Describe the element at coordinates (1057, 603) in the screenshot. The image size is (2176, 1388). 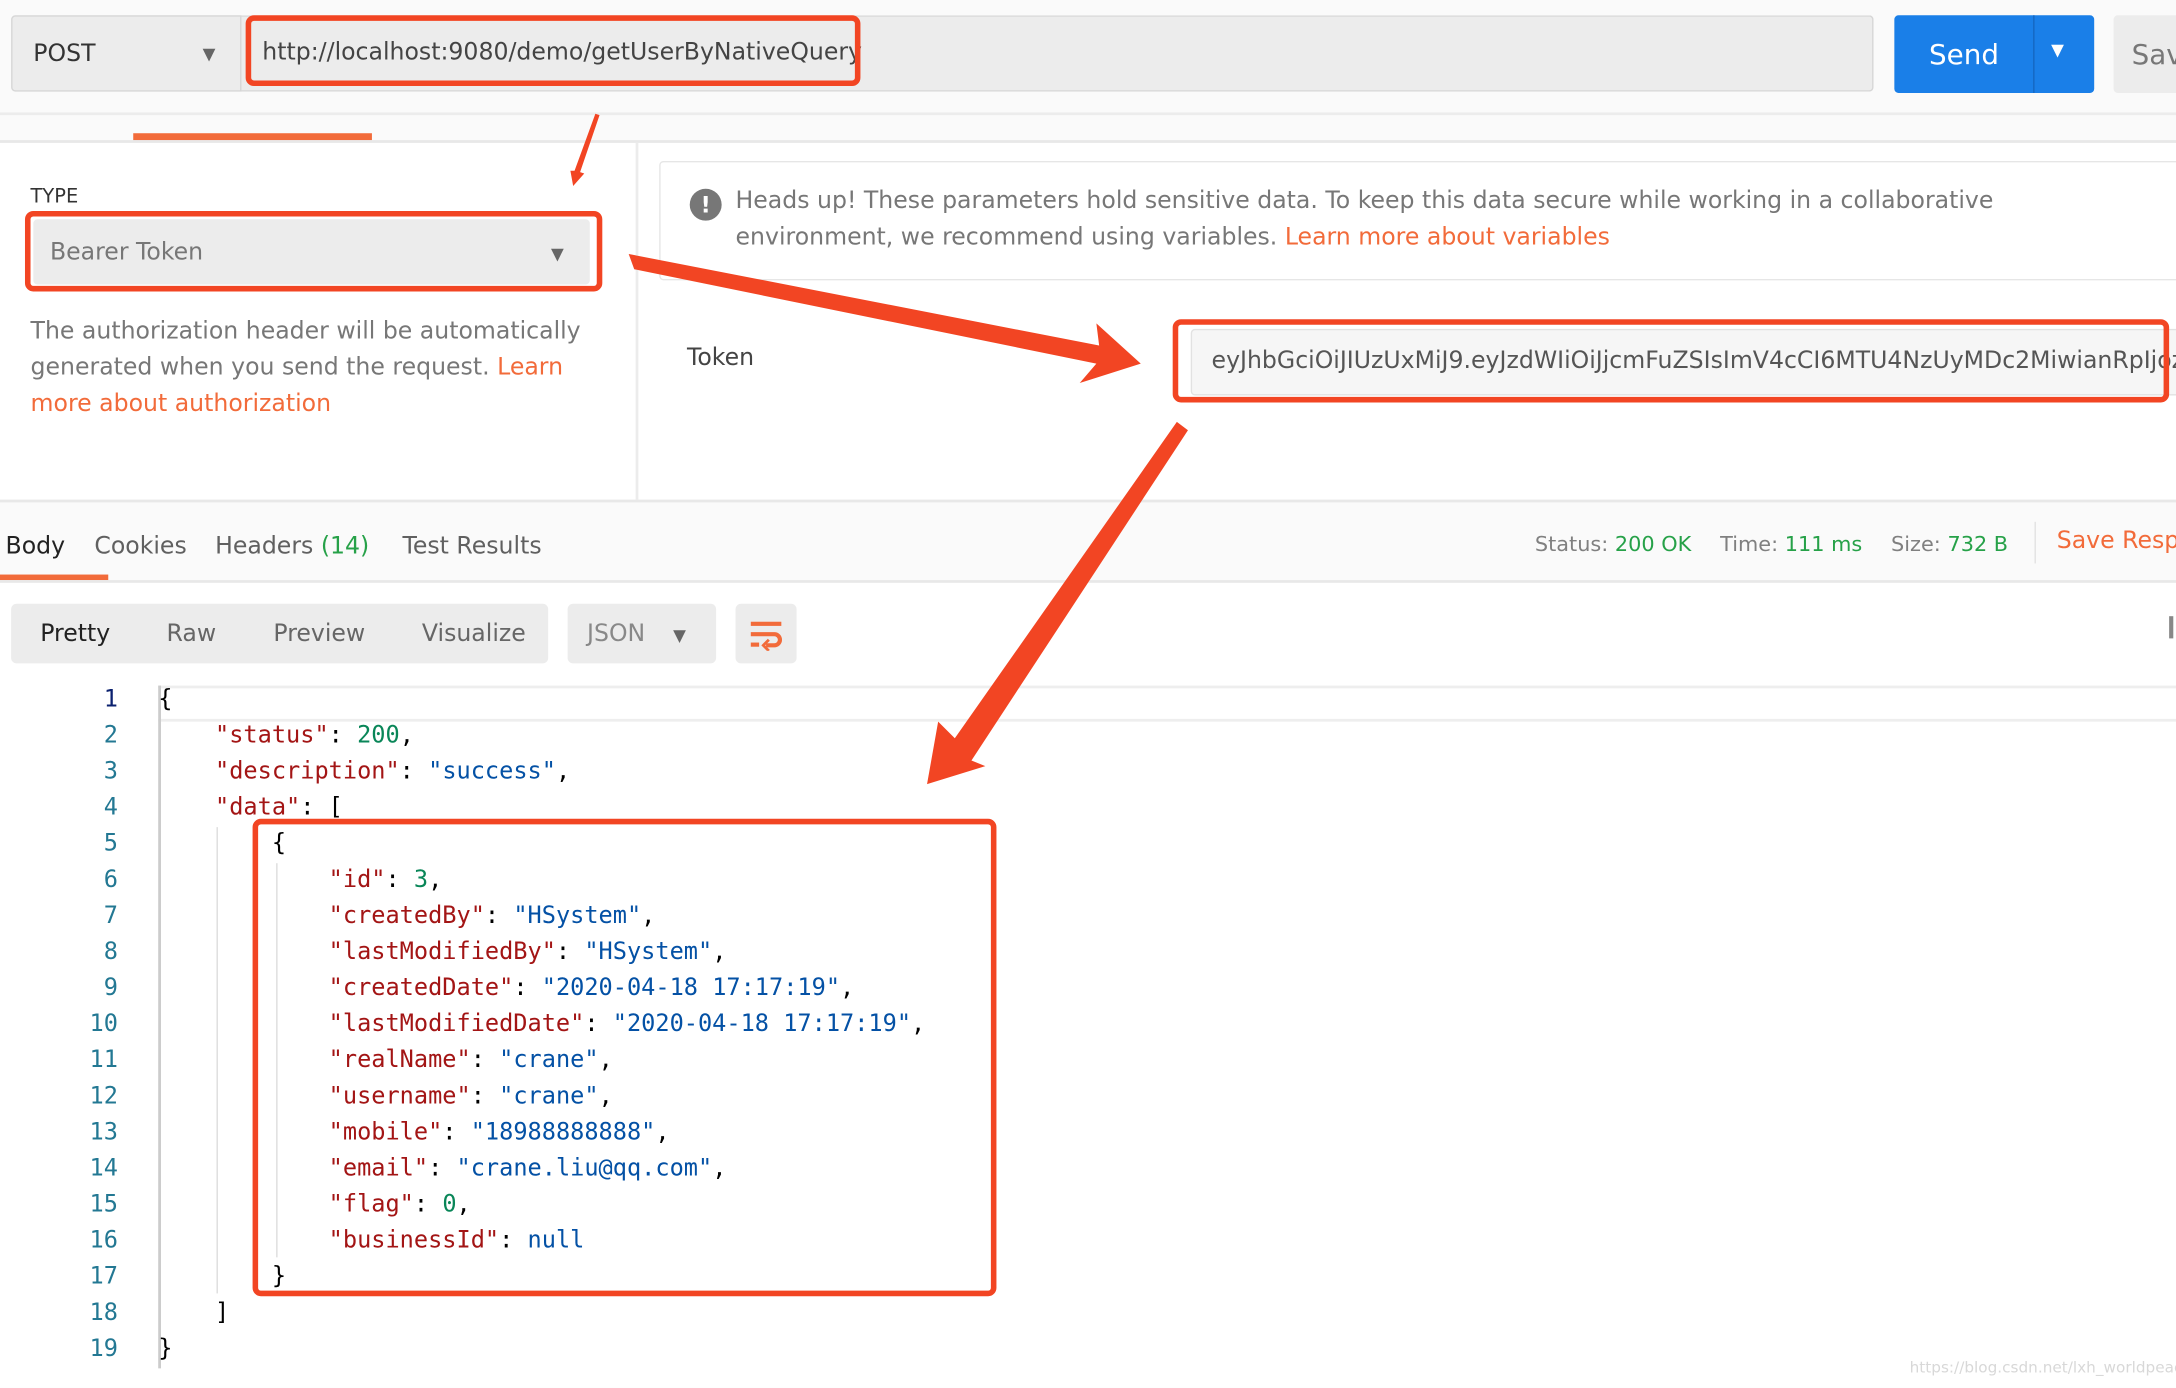
I see `arrow-to-body` at that location.